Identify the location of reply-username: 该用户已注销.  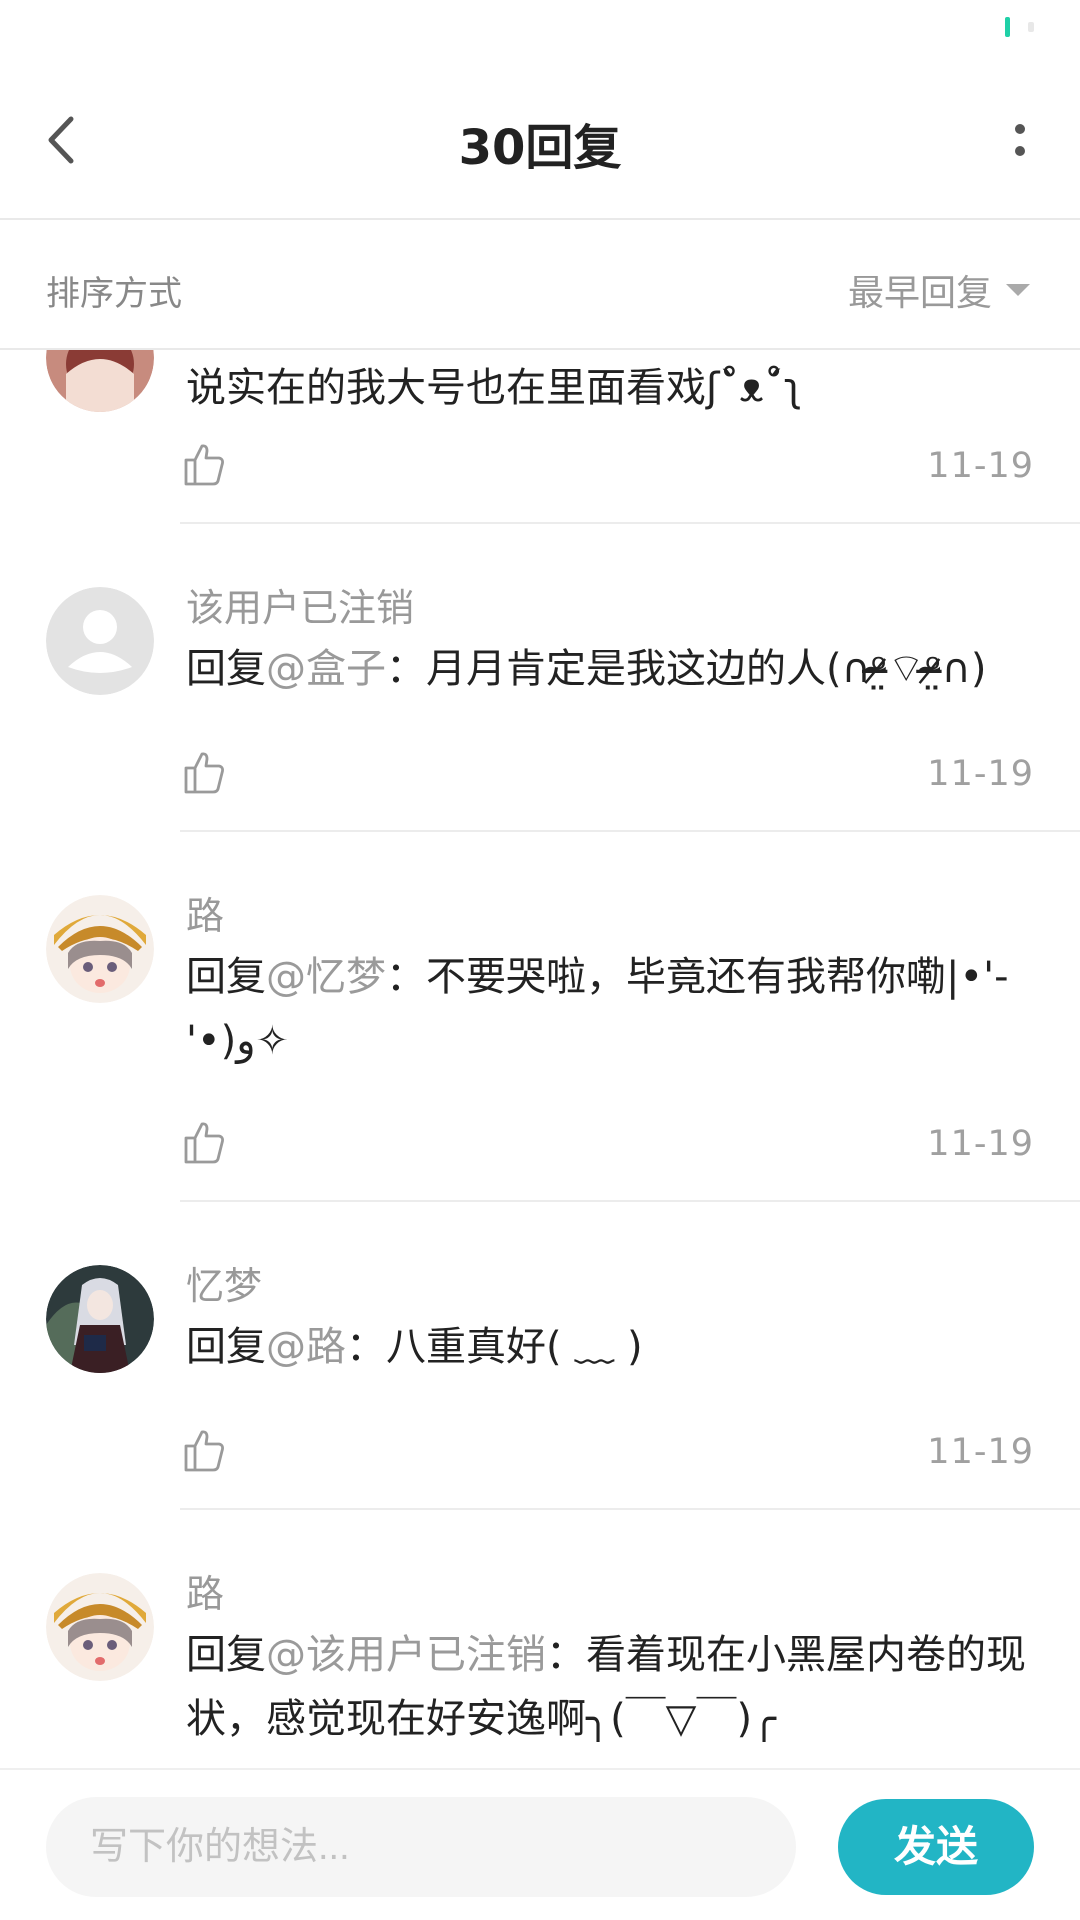
(300, 604).